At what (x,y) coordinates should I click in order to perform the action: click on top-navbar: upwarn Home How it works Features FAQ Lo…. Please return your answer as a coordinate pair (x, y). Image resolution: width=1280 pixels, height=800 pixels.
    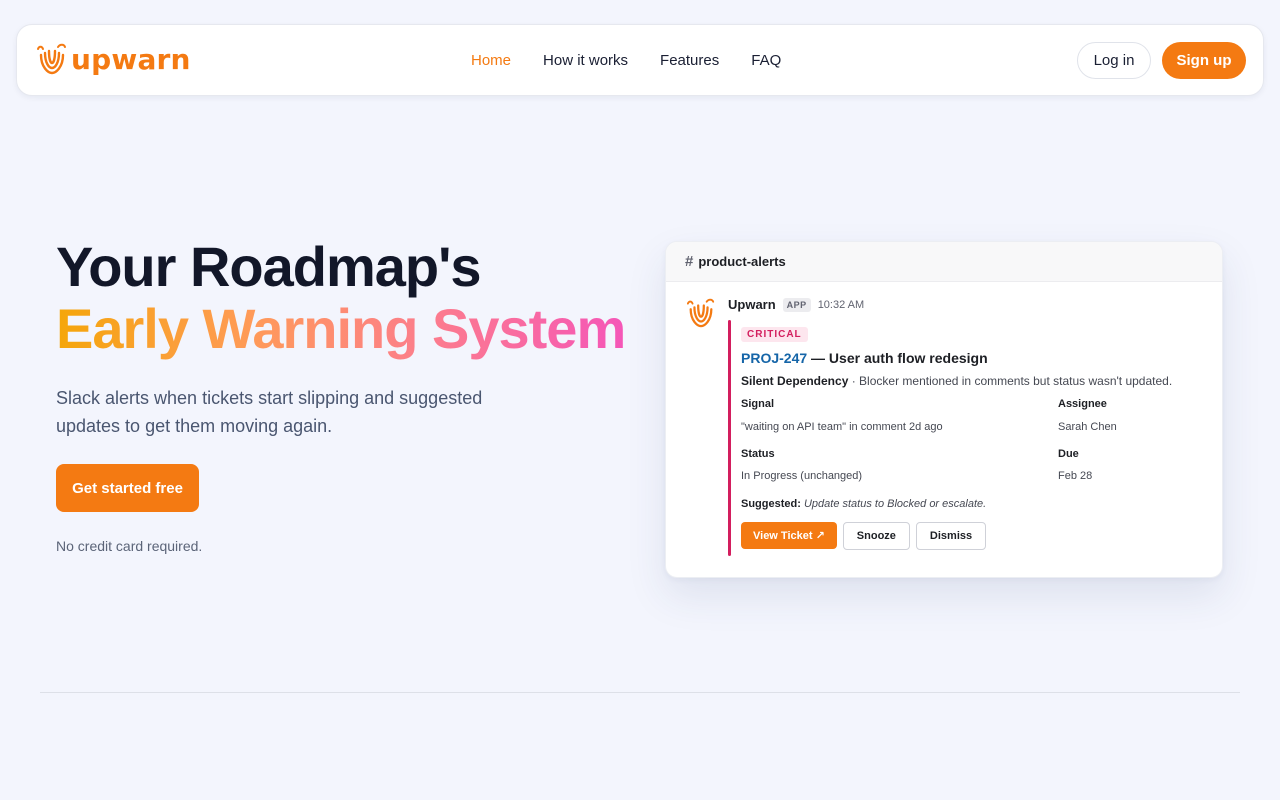
    Looking at the image, I should click on (640, 60).